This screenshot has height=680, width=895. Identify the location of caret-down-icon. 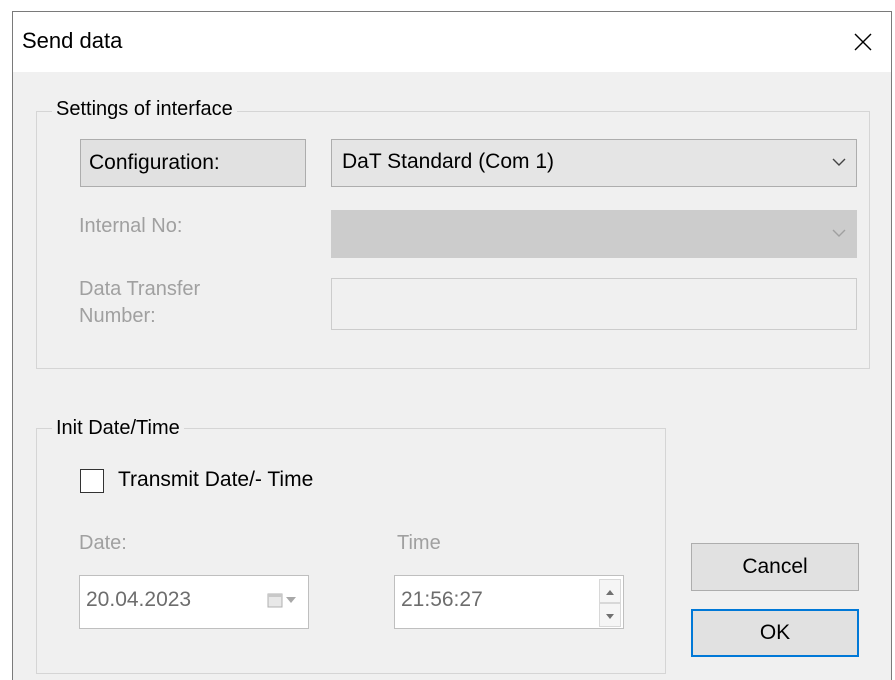
(610, 615).